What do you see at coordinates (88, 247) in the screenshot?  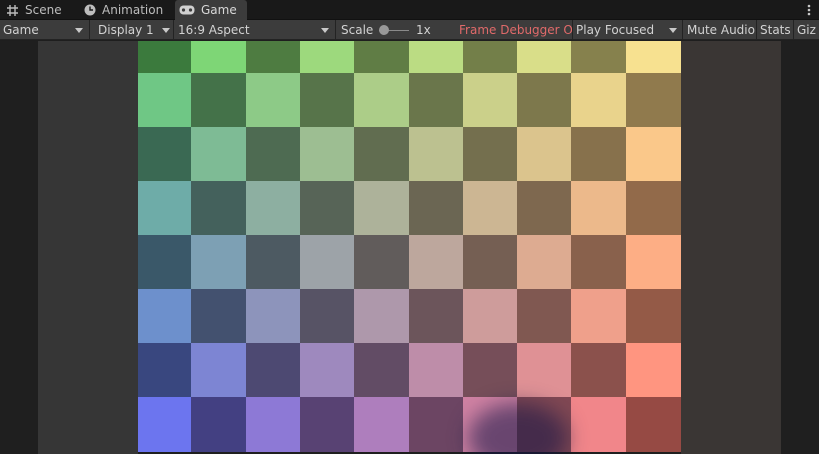 I see `letterbox-left` at bounding box center [88, 247].